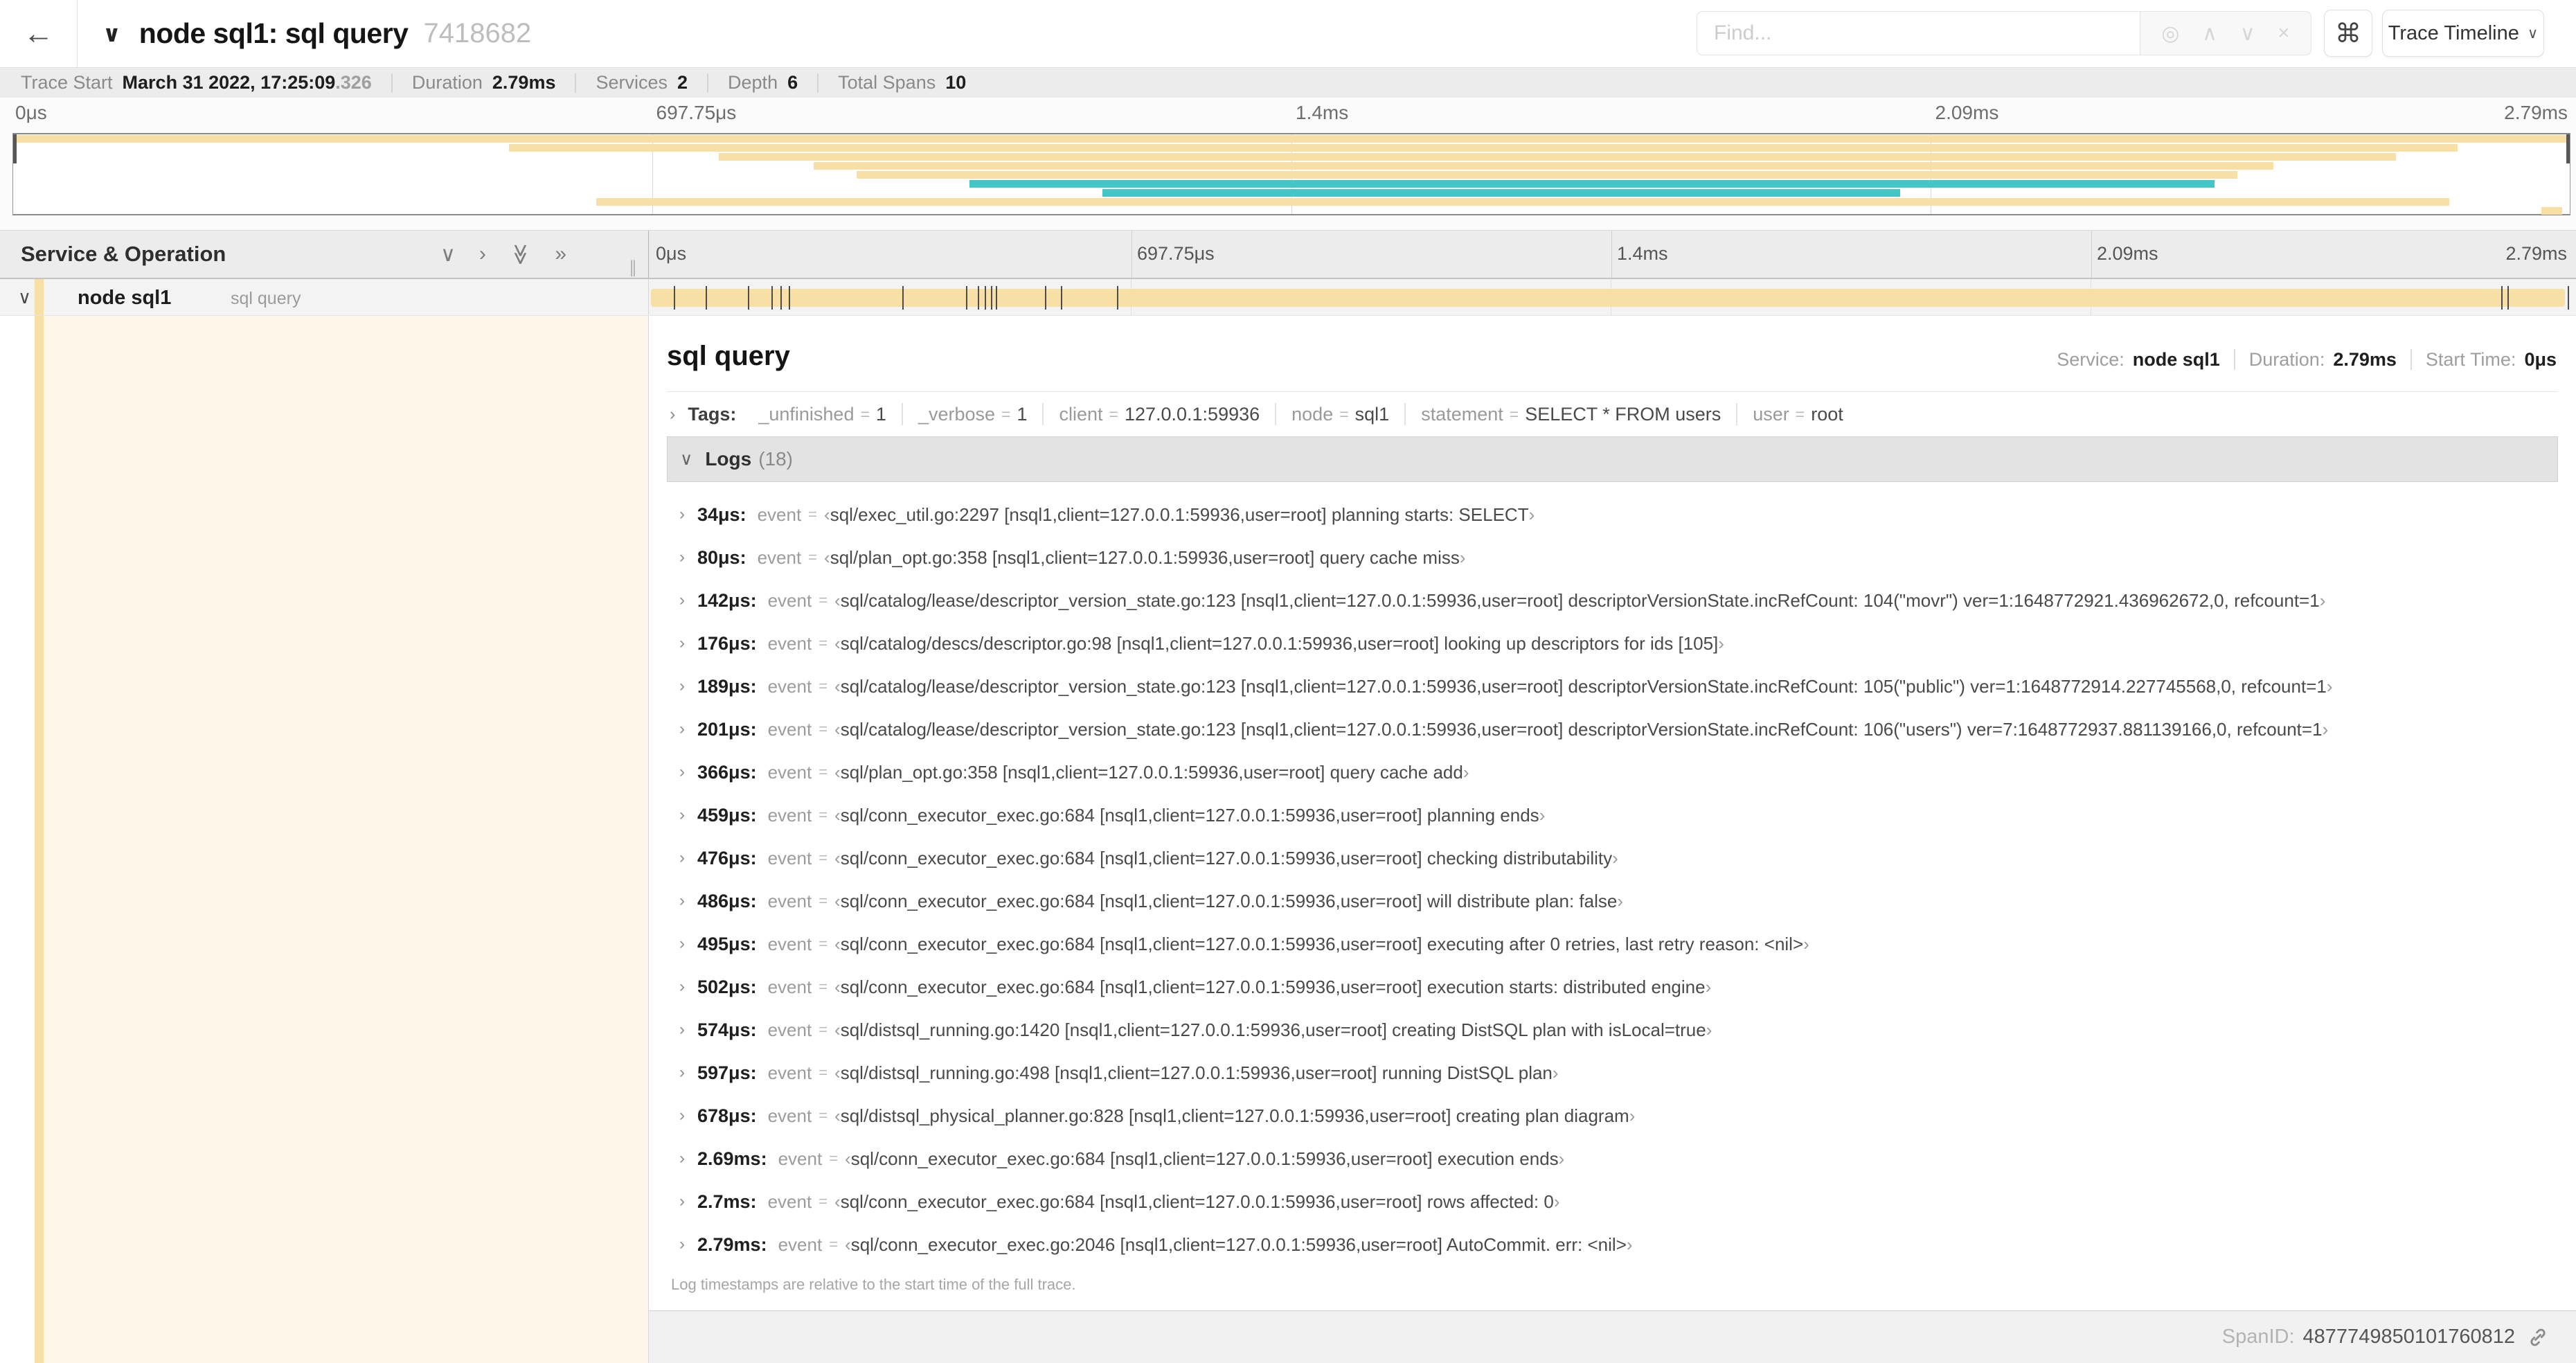 The width and height of the screenshot is (2576, 1363). What do you see at coordinates (1570, 414) in the screenshot?
I see `tag-item: statement = SELECT * FROM users` at bounding box center [1570, 414].